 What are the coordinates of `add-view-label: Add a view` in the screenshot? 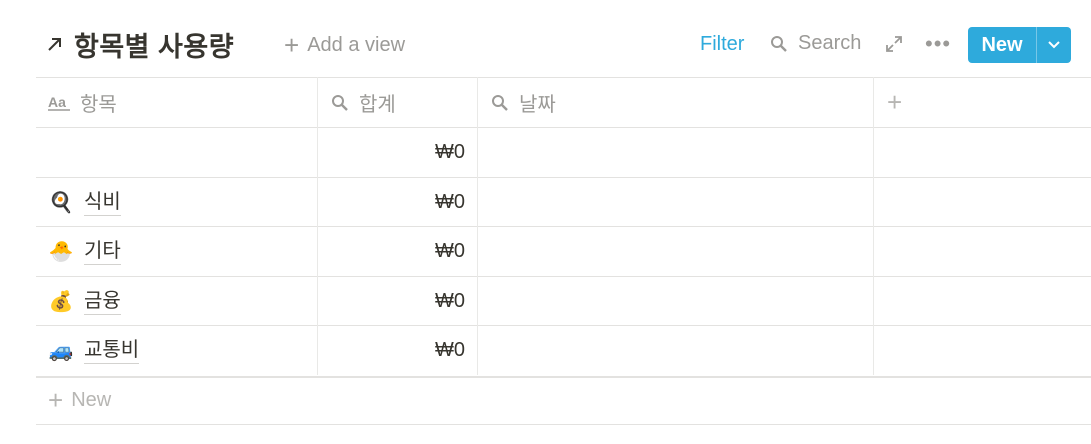 It's located at (356, 44).